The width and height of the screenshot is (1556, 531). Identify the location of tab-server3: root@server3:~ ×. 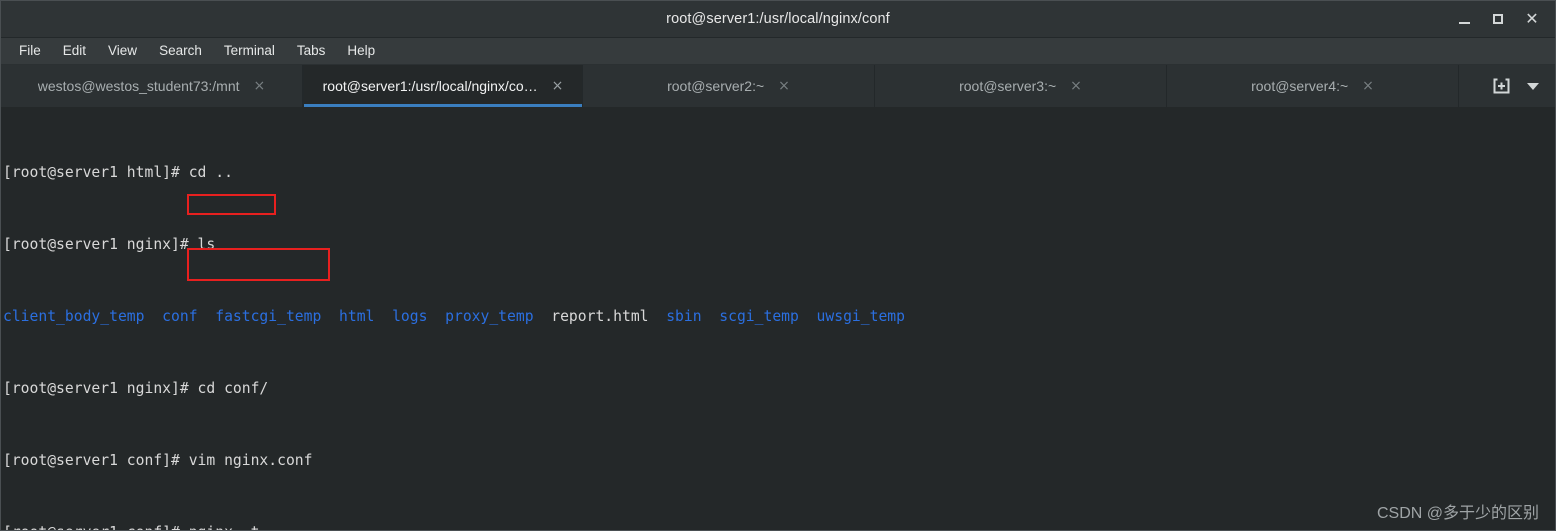
(1021, 86).